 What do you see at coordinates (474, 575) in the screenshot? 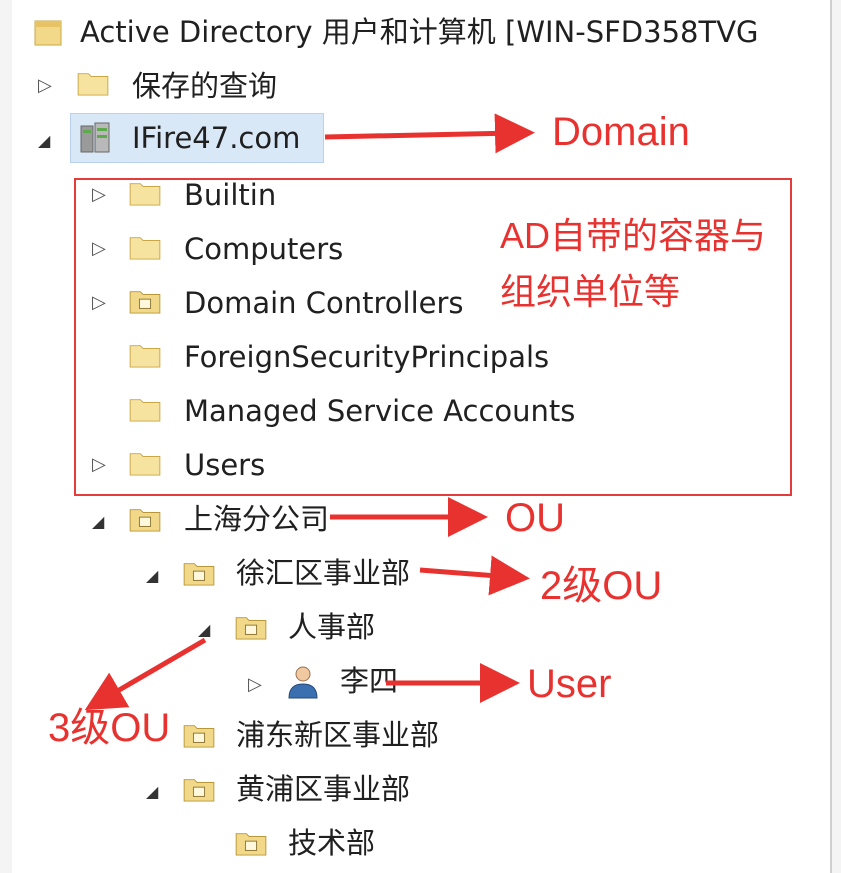
I see `arrow-to-ou-level2` at bounding box center [474, 575].